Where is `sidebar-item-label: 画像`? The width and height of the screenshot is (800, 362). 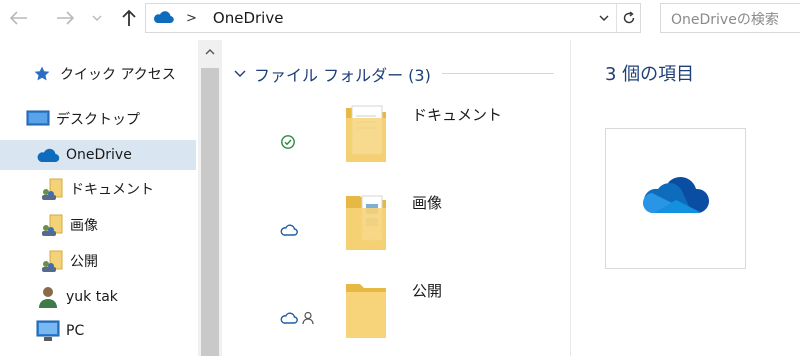
sidebar-item-label: 画像 is located at coordinates (84, 226).